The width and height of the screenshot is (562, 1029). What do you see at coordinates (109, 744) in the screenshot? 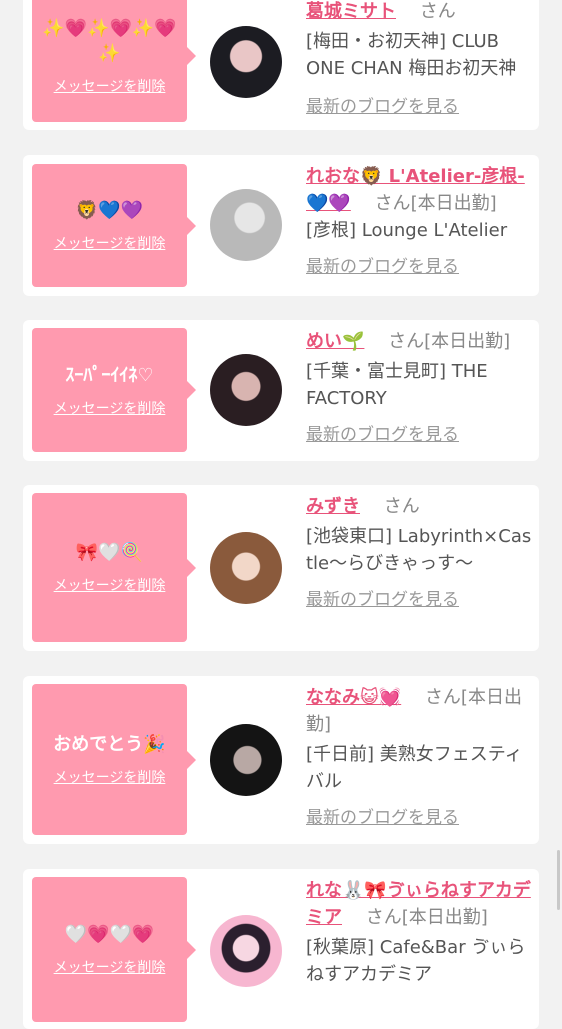
I see `message-text: おめでとう🎉` at bounding box center [109, 744].